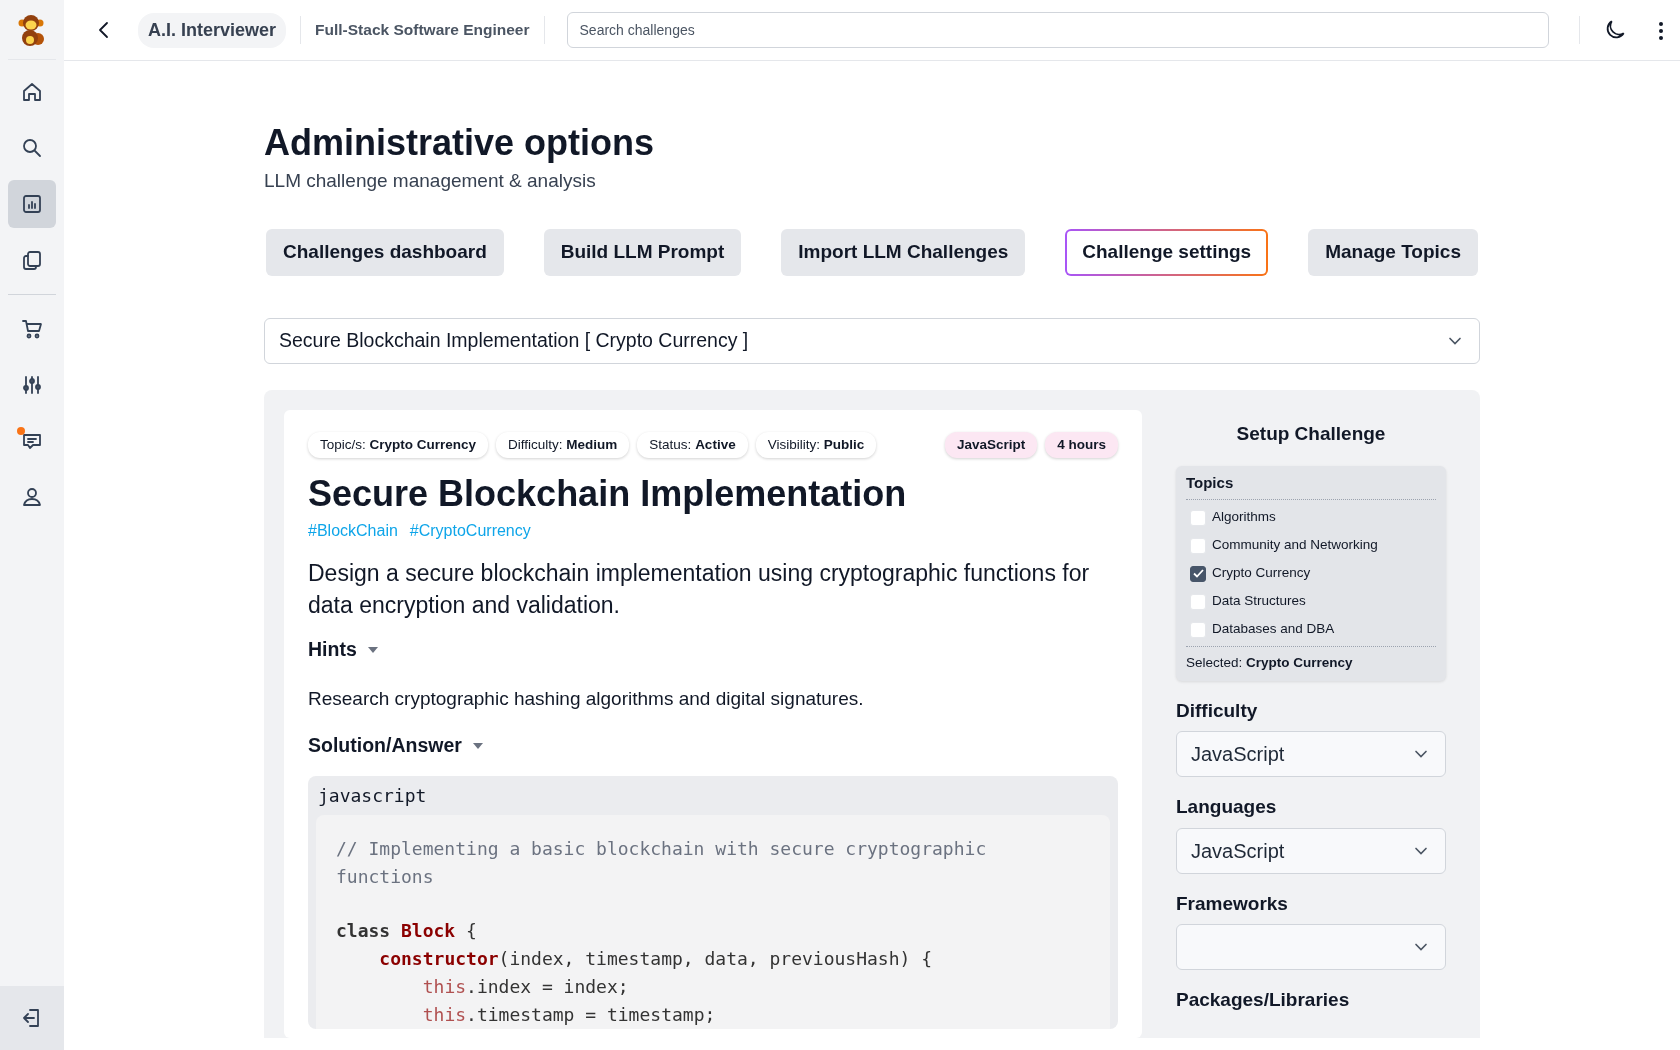  Describe the element at coordinates (1259, 601) in the screenshot. I see `checkbox-label: Data Structures` at that location.